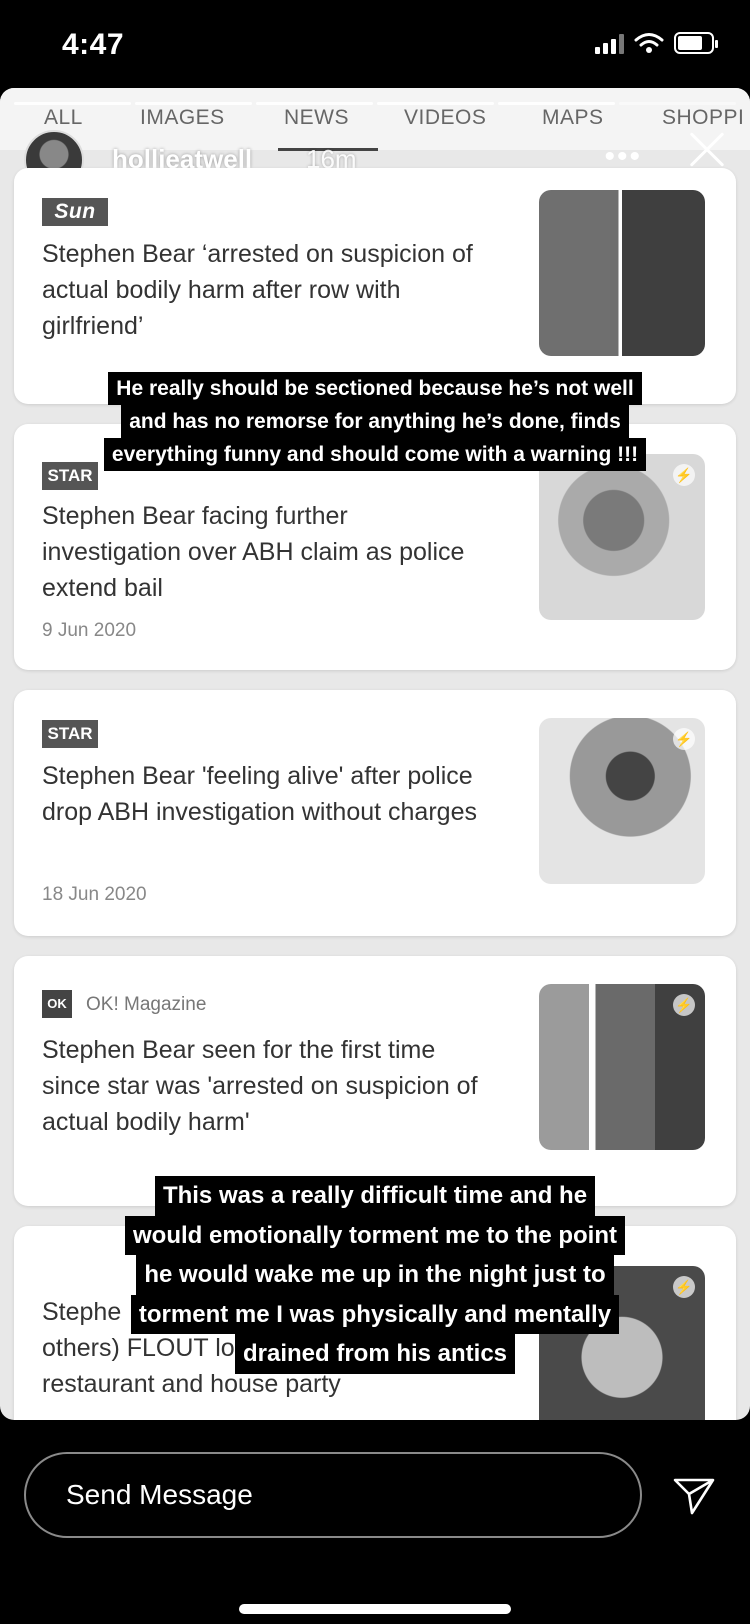  What do you see at coordinates (622, 273) in the screenshot?
I see `news-thumbnail` at bounding box center [622, 273].